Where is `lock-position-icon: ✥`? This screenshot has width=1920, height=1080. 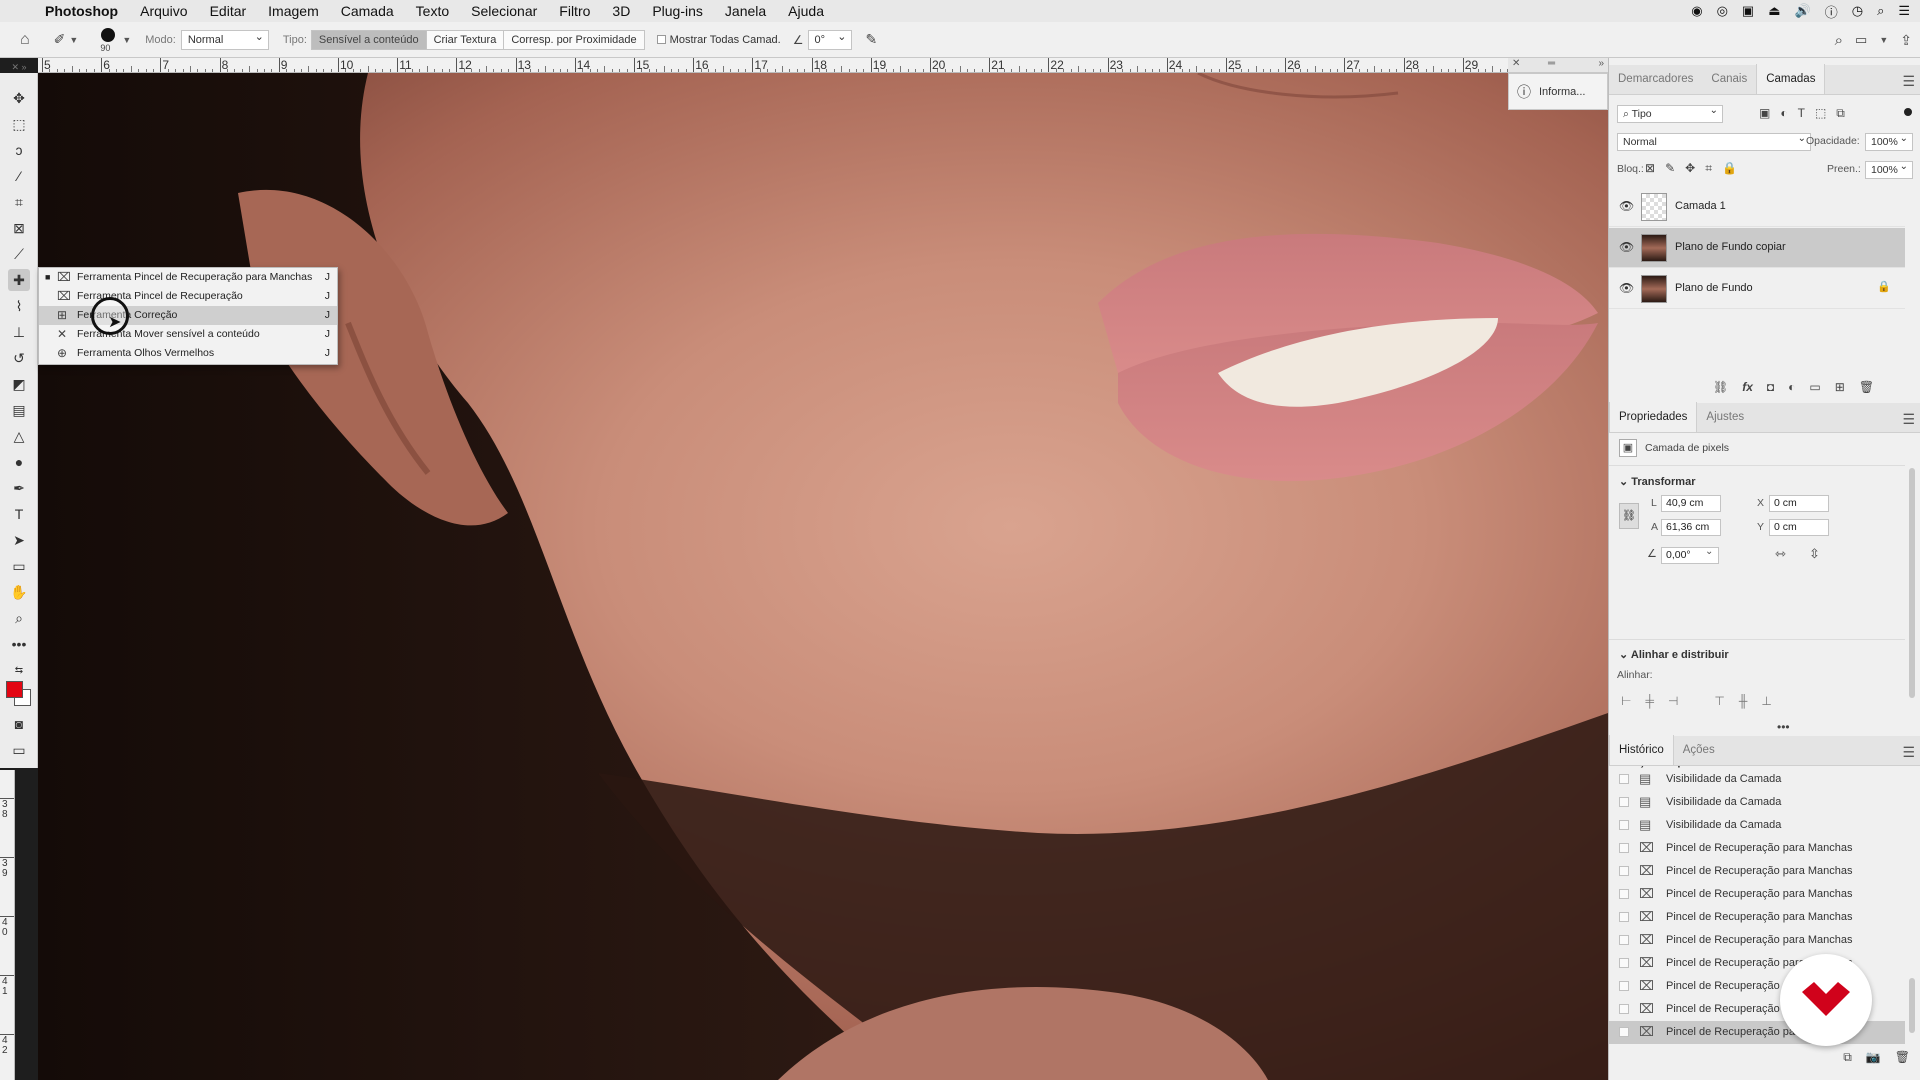
lock-position-icon: ✥ is located at coordinates (1690, 168).